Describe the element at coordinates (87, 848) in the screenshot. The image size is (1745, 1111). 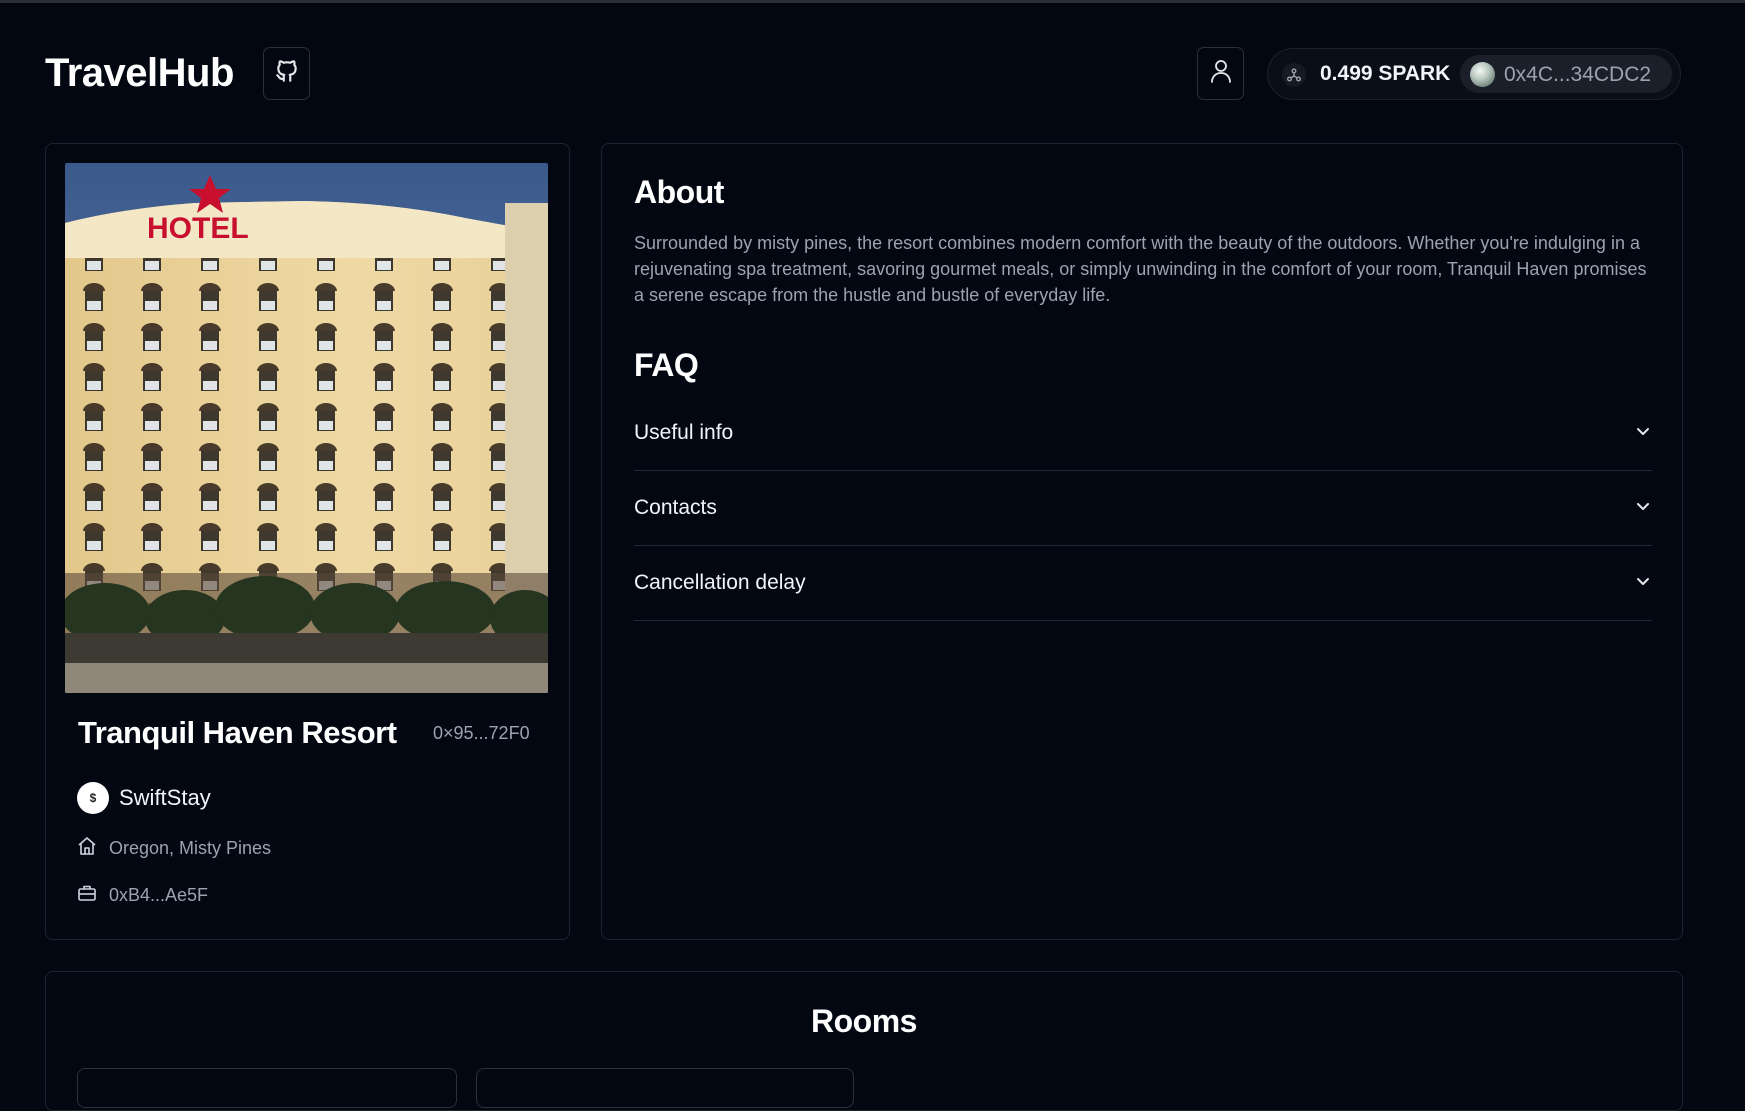
I see `home-icon` at that location.